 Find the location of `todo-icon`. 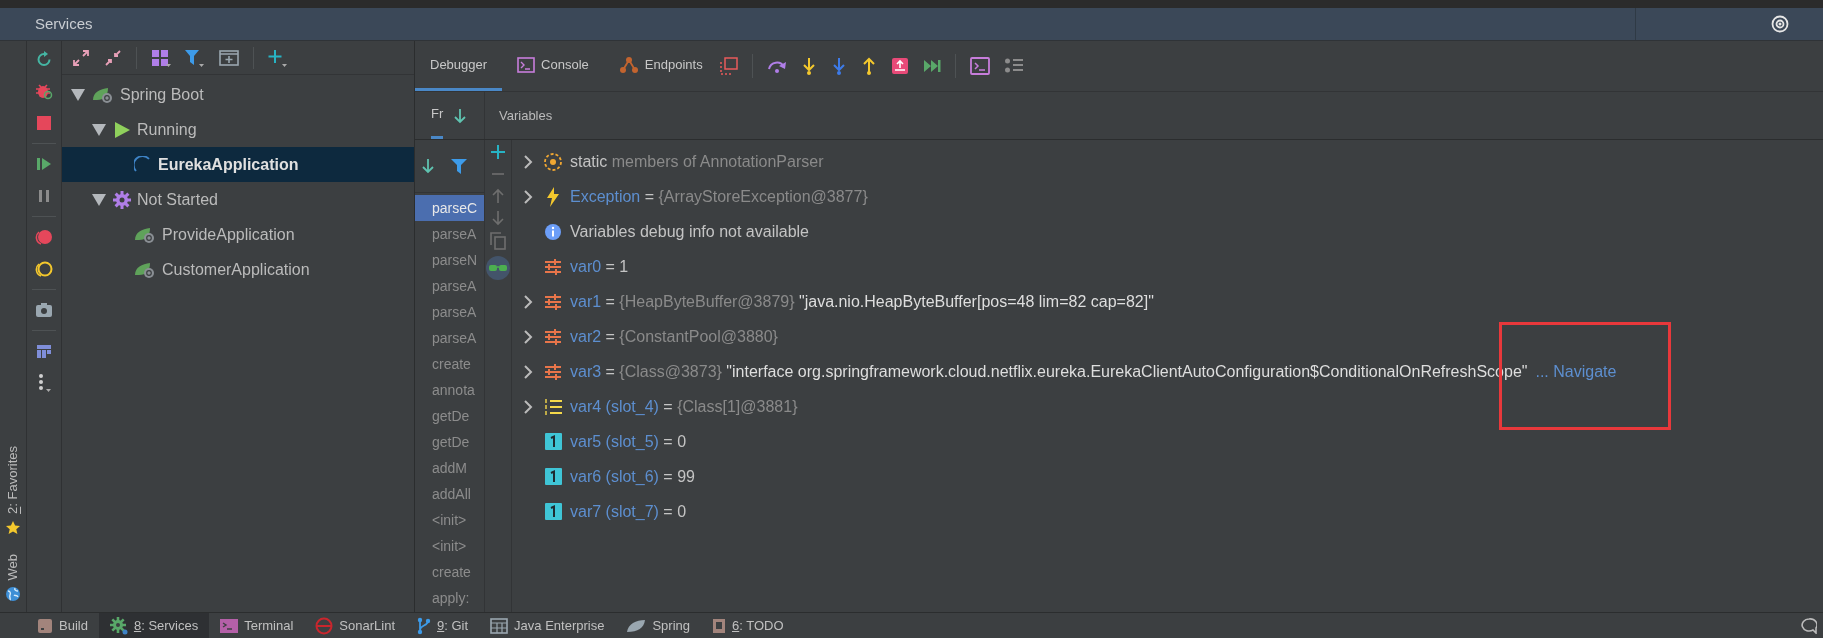

todo-icon is located at coordinates (719, 625).